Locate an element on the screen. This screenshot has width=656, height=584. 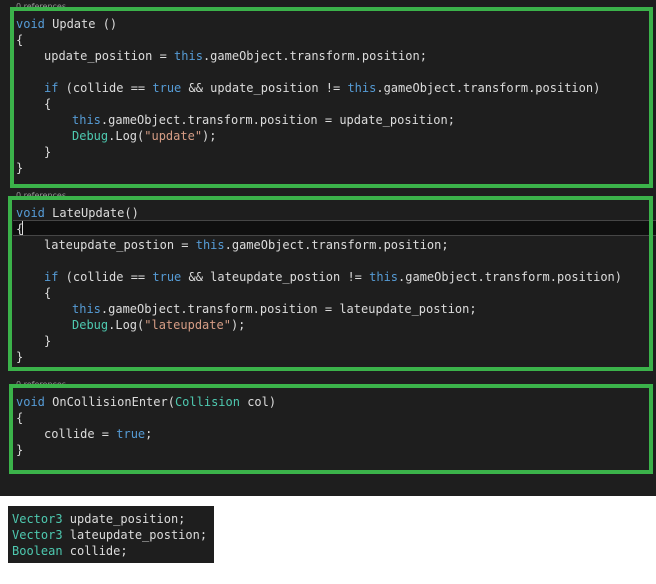
type-name: Boolean is located at coordinates (37, 551).